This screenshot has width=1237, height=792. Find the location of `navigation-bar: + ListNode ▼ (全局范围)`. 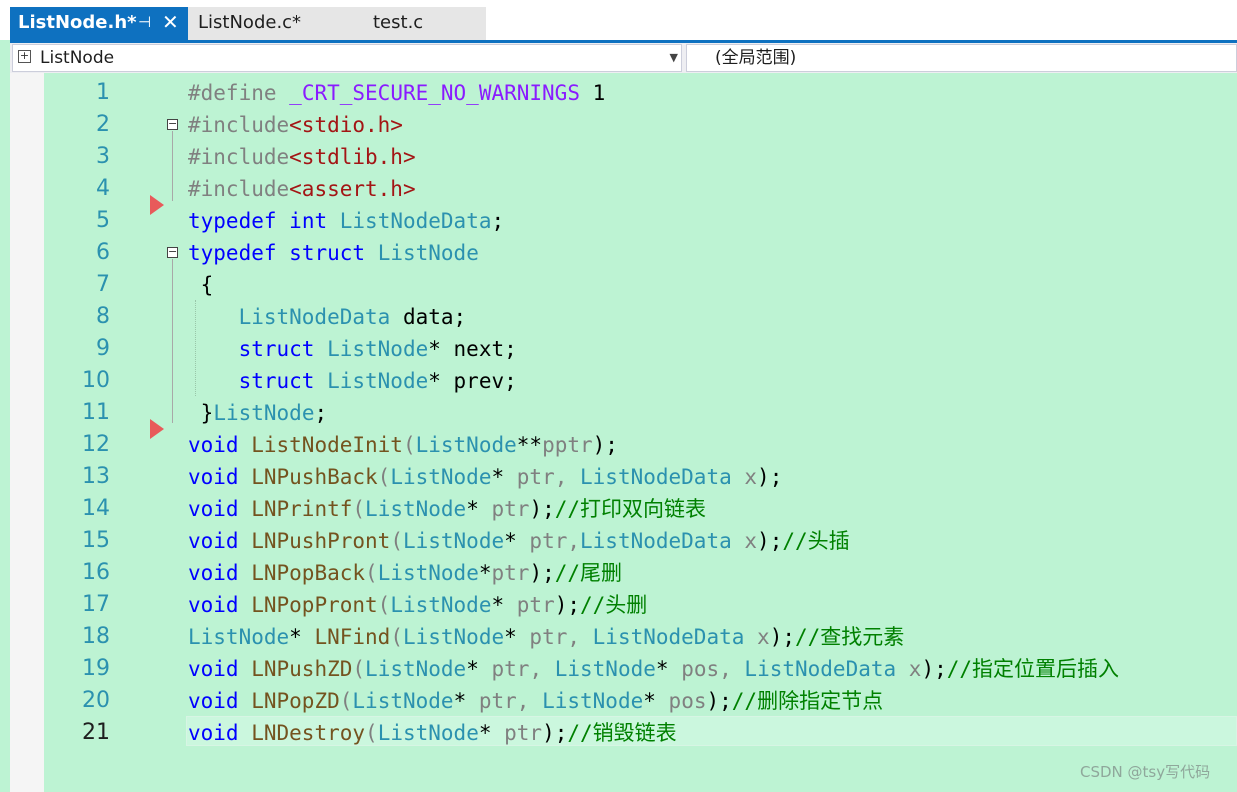

navigation-bar: + ListNode ▼ (全局范围) is located at coordinates (623, 58).